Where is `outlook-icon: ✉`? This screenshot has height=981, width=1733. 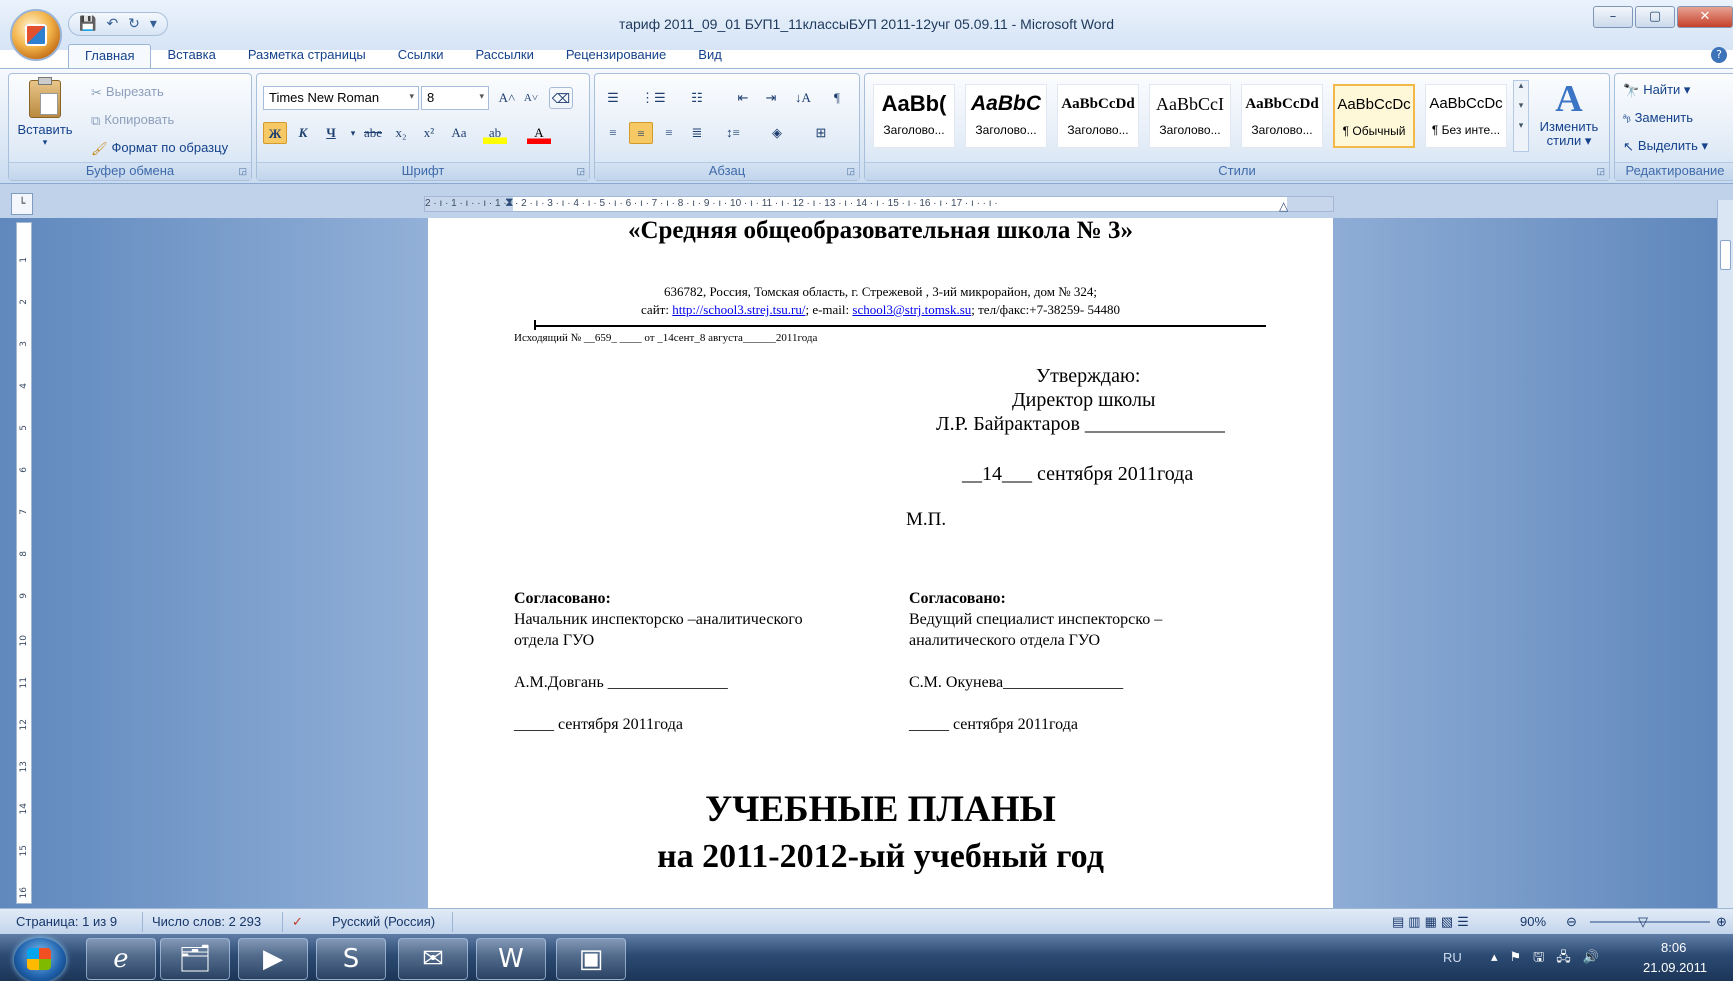
outlook-icon: ✉ is located at coordinates (433, 959).